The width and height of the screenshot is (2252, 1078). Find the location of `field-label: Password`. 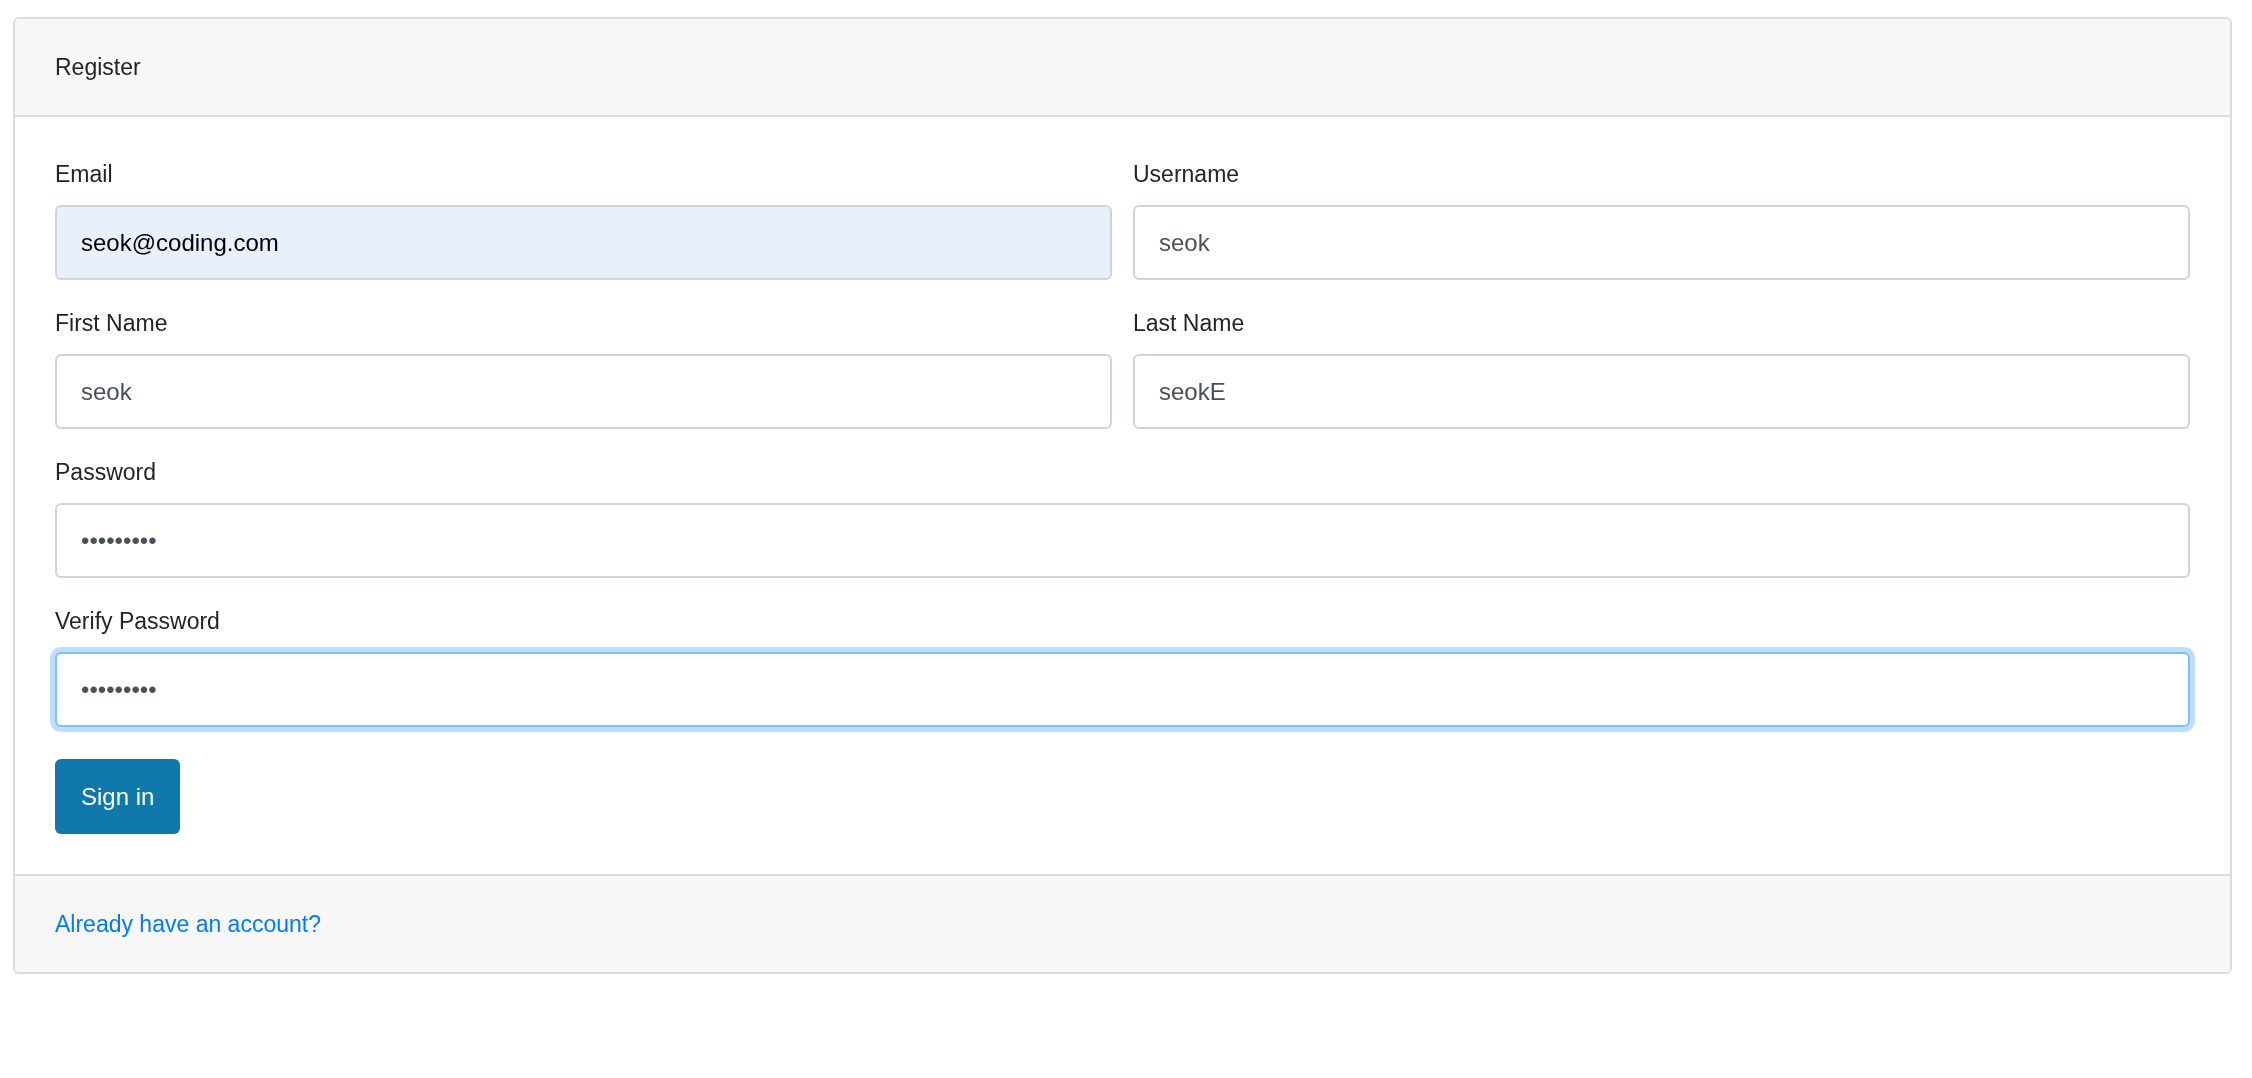

field-label: Password is located at coordinates (106, 472).